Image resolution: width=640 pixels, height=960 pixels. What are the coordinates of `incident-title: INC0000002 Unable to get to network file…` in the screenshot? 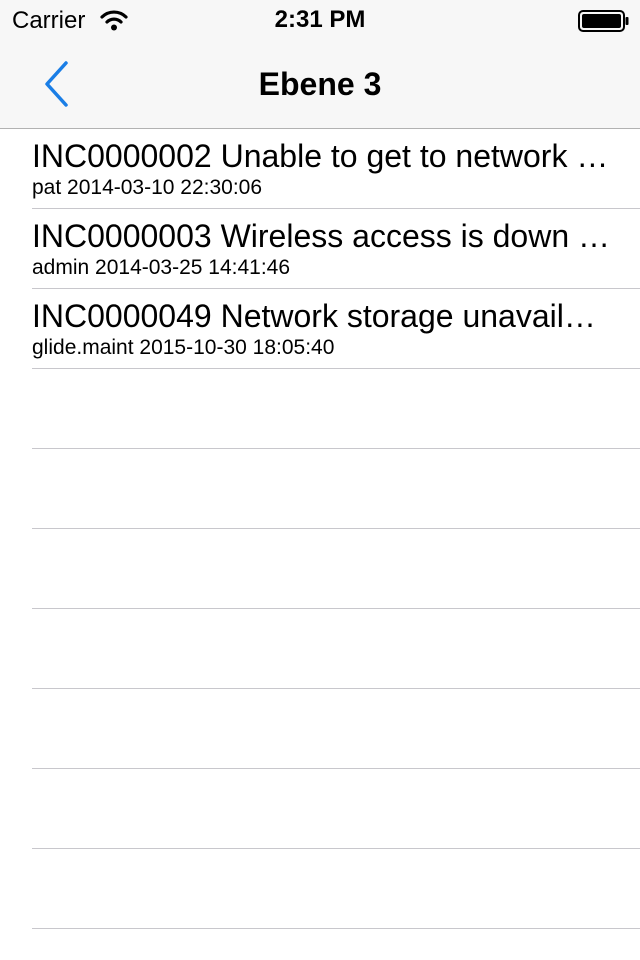 It's located at (322, 156).